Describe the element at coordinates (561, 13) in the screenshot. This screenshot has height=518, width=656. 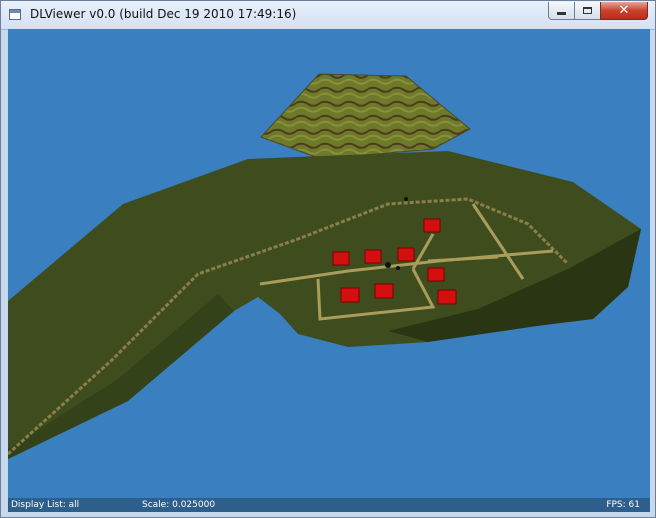
I see `minimize-icon` at that location.